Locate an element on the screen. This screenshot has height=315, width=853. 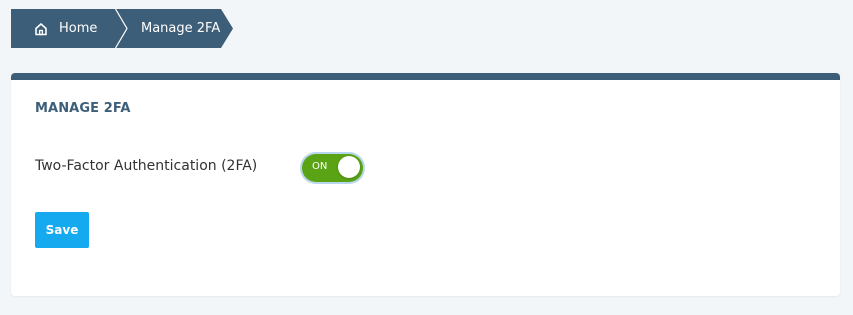
toggle-knob is located at coordinates (349, 167).